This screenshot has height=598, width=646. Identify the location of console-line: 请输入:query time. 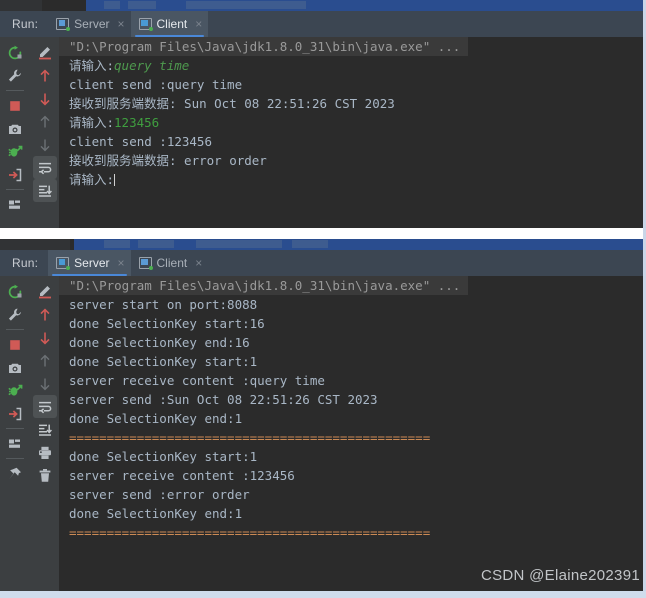
(129, 65).